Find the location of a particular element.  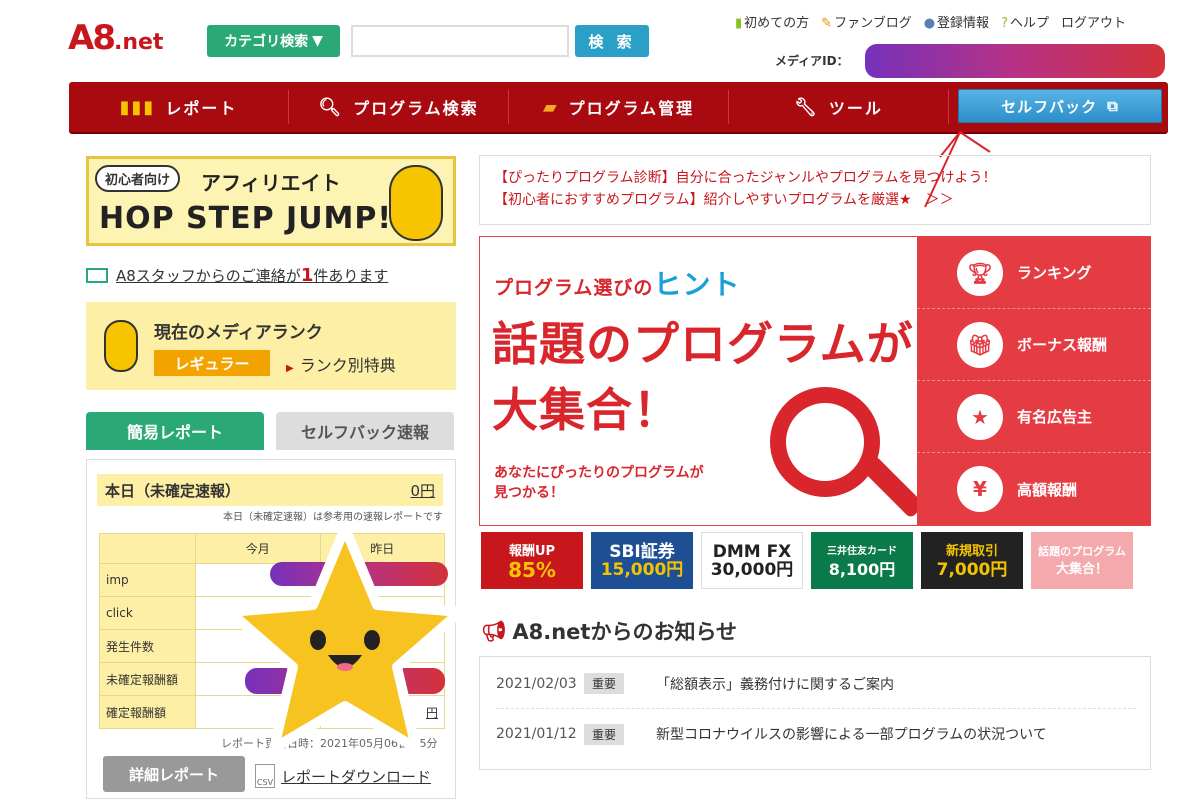

logo-suffix: .net is located at coordinates (138, 42).